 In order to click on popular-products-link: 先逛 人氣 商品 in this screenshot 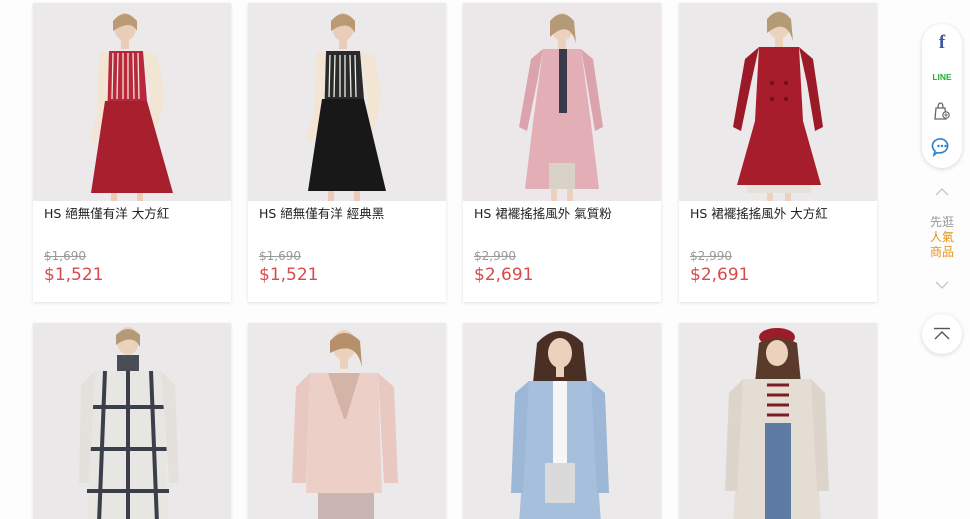, I will do `click(942, 237)`.